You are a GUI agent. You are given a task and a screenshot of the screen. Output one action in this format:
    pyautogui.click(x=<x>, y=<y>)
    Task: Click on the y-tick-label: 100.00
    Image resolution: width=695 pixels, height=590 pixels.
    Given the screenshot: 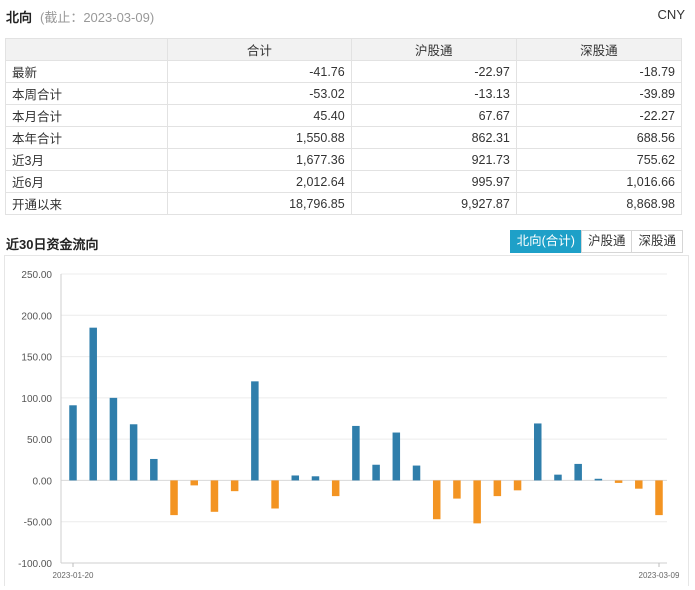 What is the action you would take?
    pyautogui.click(x=36, y=399)
    